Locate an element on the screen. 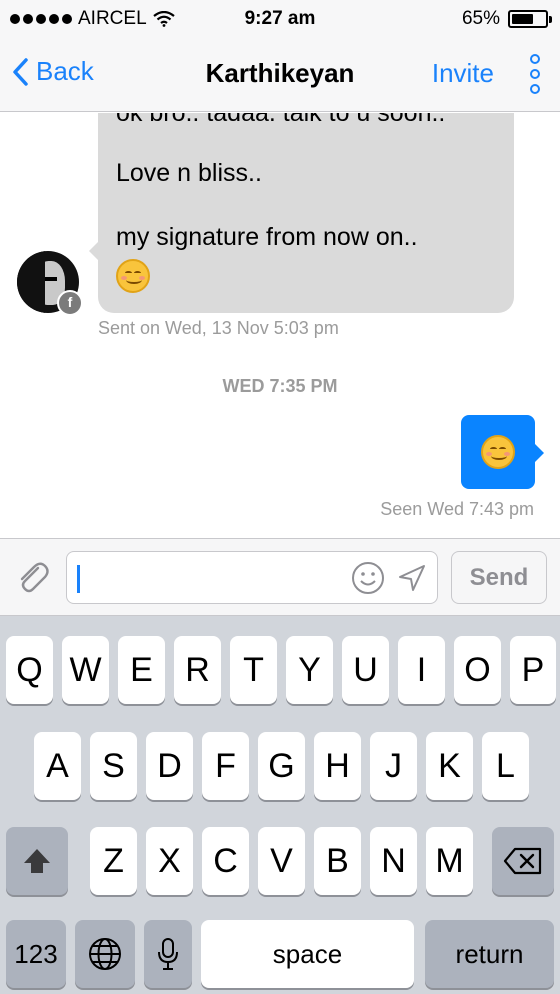 Image resolution: width=560 pixels, height=994 pixels. key-n: N is located at coordinates (393, 861).